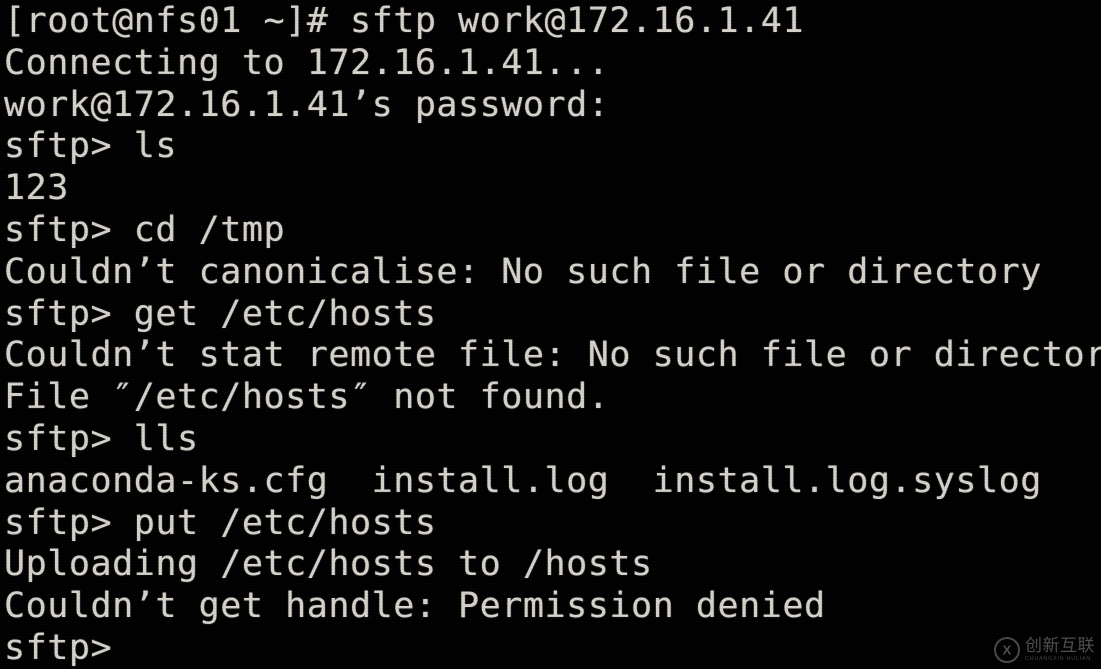  What do you see at coordinates (415, 606) in the screenshot?
I see `terminal-line: Couldn’t get handle: Permission denied` at bounding box center [415, 606].